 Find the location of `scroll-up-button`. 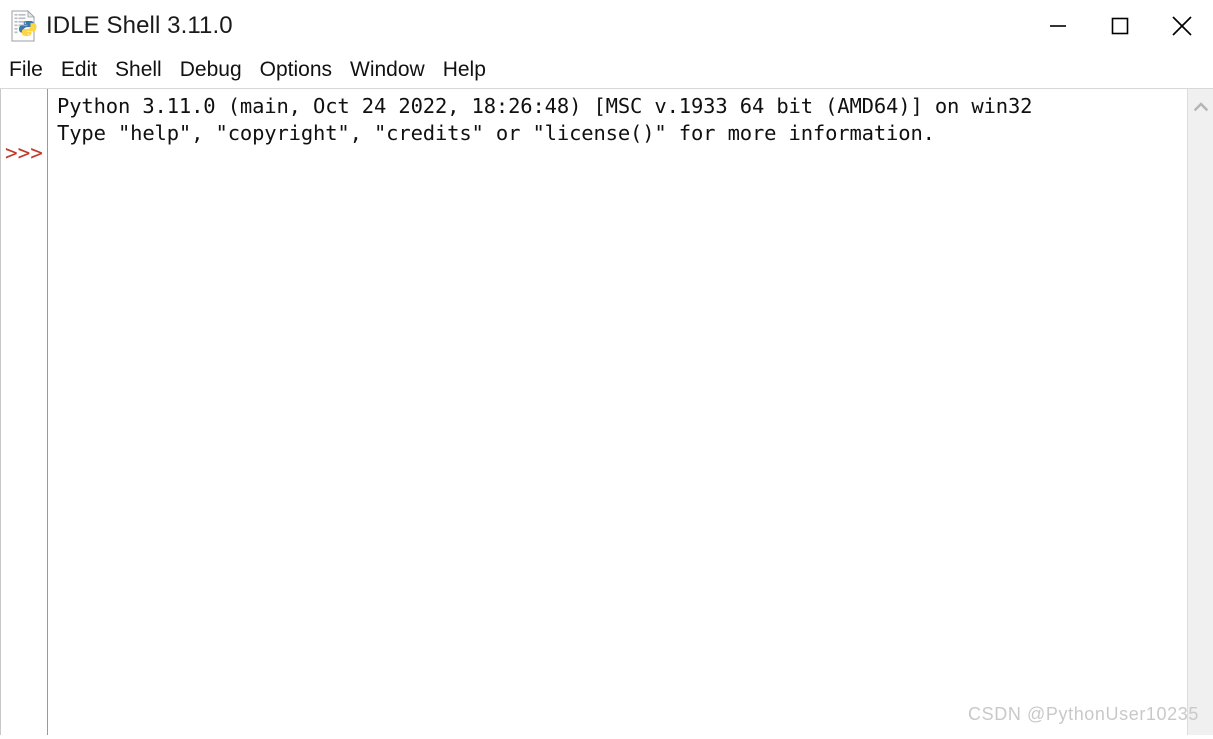

scroll-up-button is located at coordinates (1200, 107).